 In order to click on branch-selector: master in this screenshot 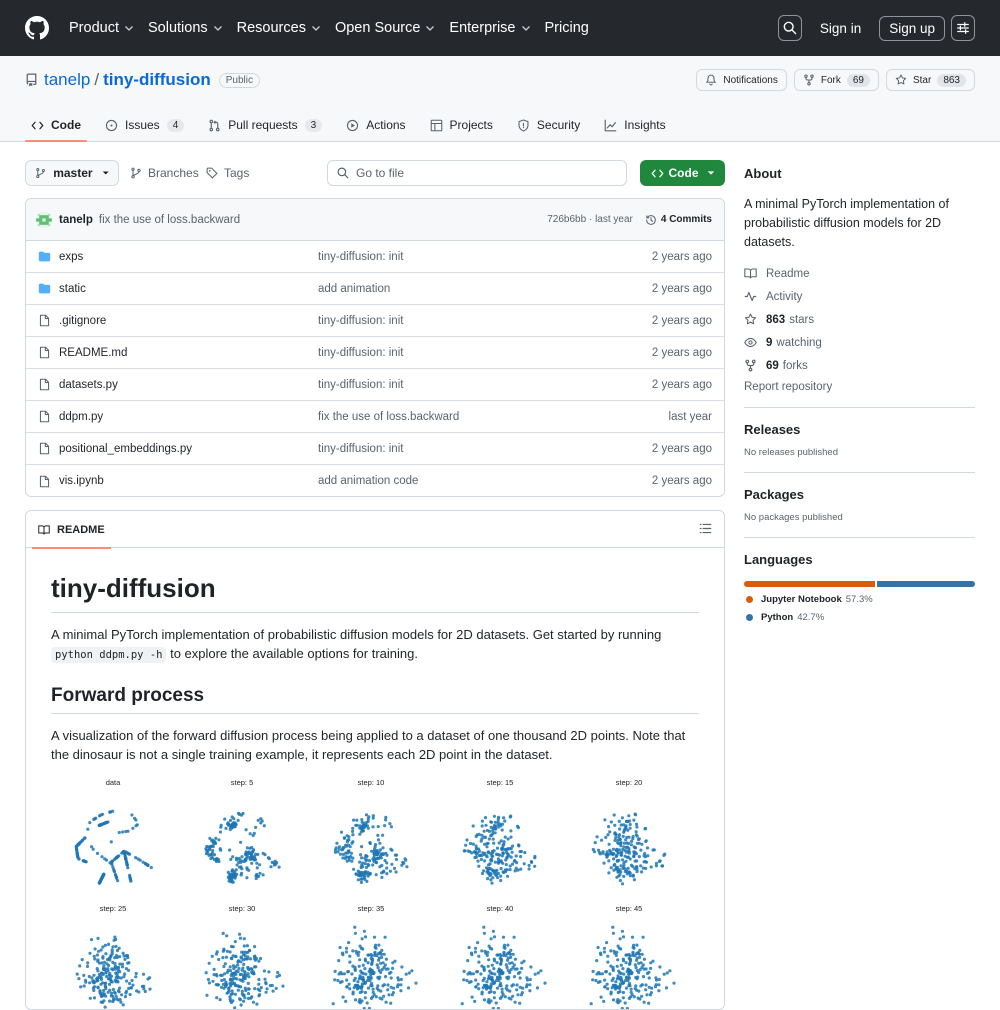, I will do `click(72, 173)`.